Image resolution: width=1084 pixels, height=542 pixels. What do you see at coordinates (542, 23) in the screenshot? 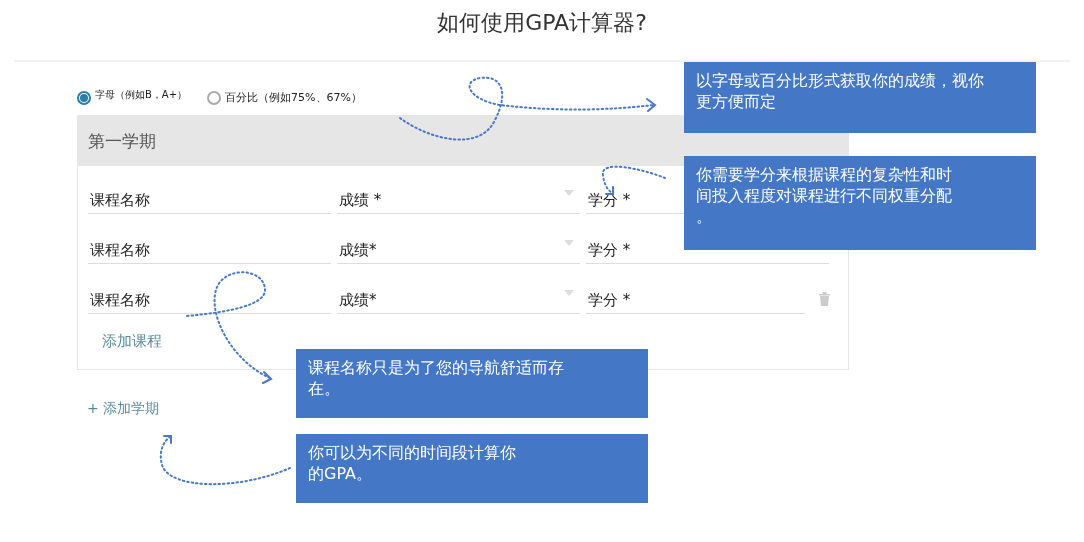
I see `page-title: 如何使用GPA计算器?` at bounding box center [542, 23].